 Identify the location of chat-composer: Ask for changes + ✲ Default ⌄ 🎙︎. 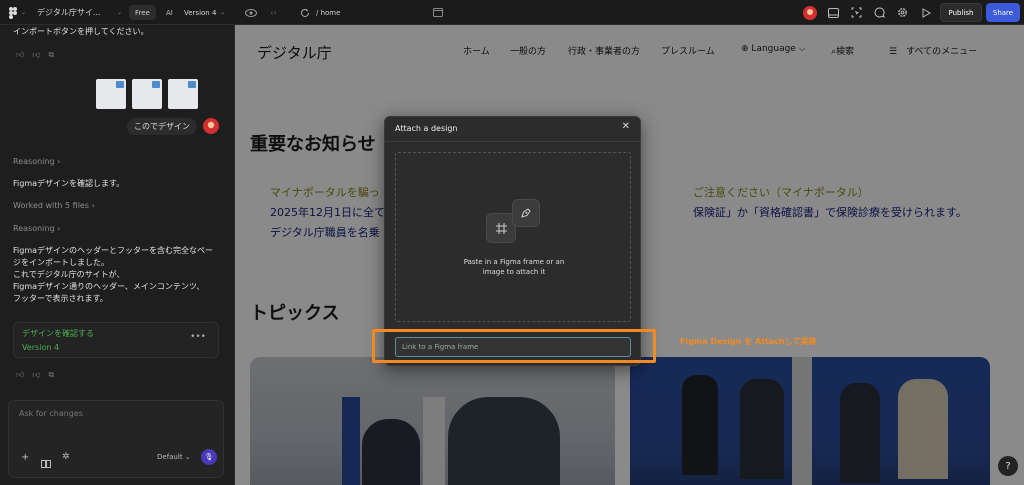
(116, 439).